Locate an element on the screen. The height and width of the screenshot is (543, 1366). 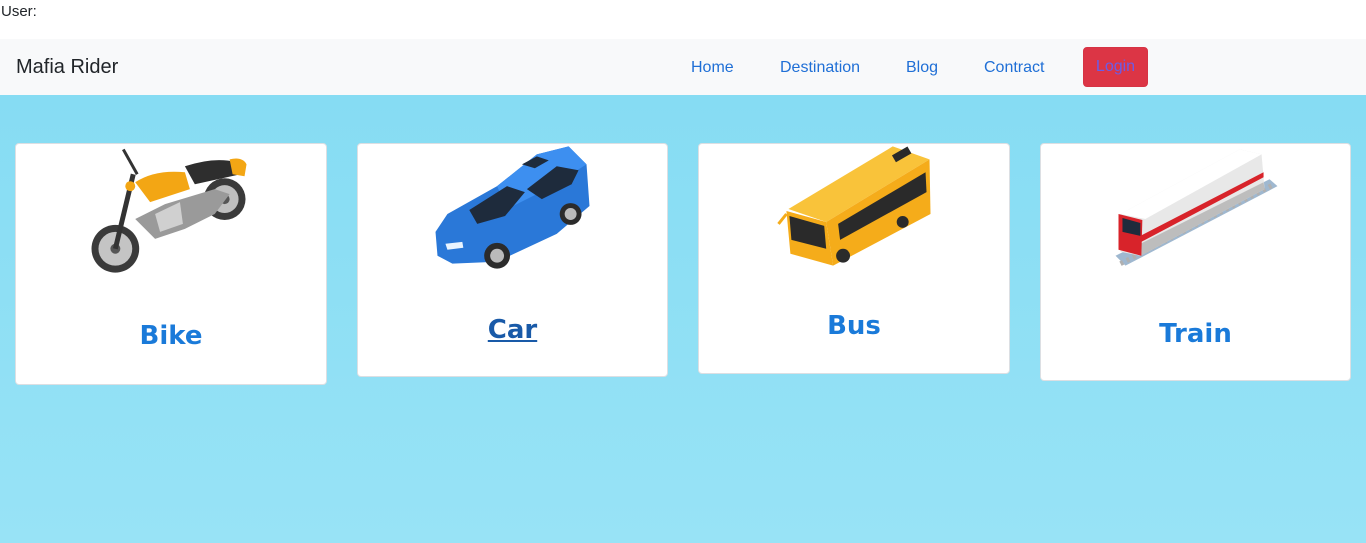
nav-link-blog: Blog is located at coordinates (922, 68).